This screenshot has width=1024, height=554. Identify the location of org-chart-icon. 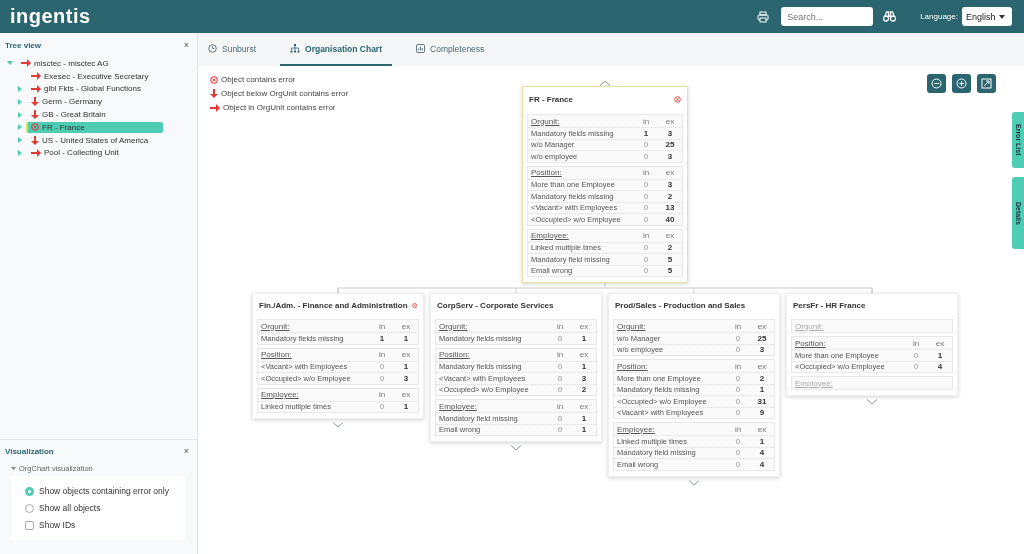
(295, 48).